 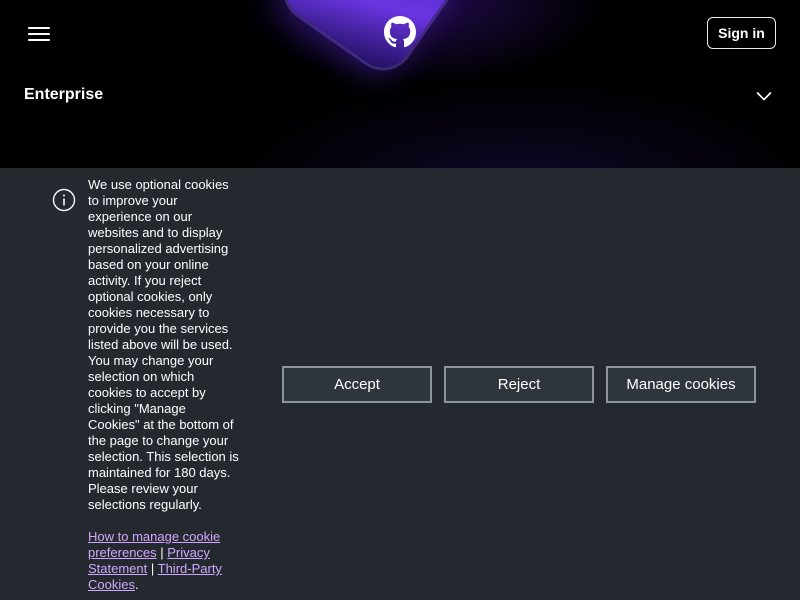 I want to click on reject-cookies-button: Reject, so click(x=519, y=384).